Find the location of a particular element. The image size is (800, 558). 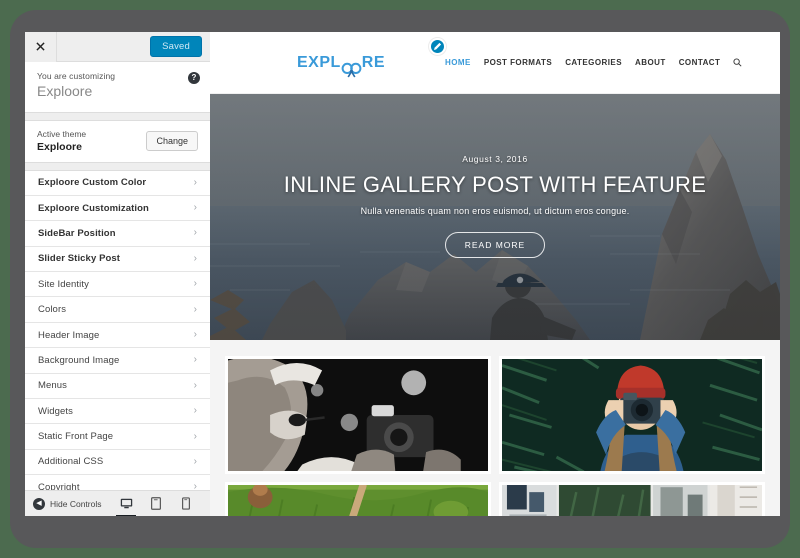

nav-link-post-formats: POST FORMATS is located at coordinates (518, 62).